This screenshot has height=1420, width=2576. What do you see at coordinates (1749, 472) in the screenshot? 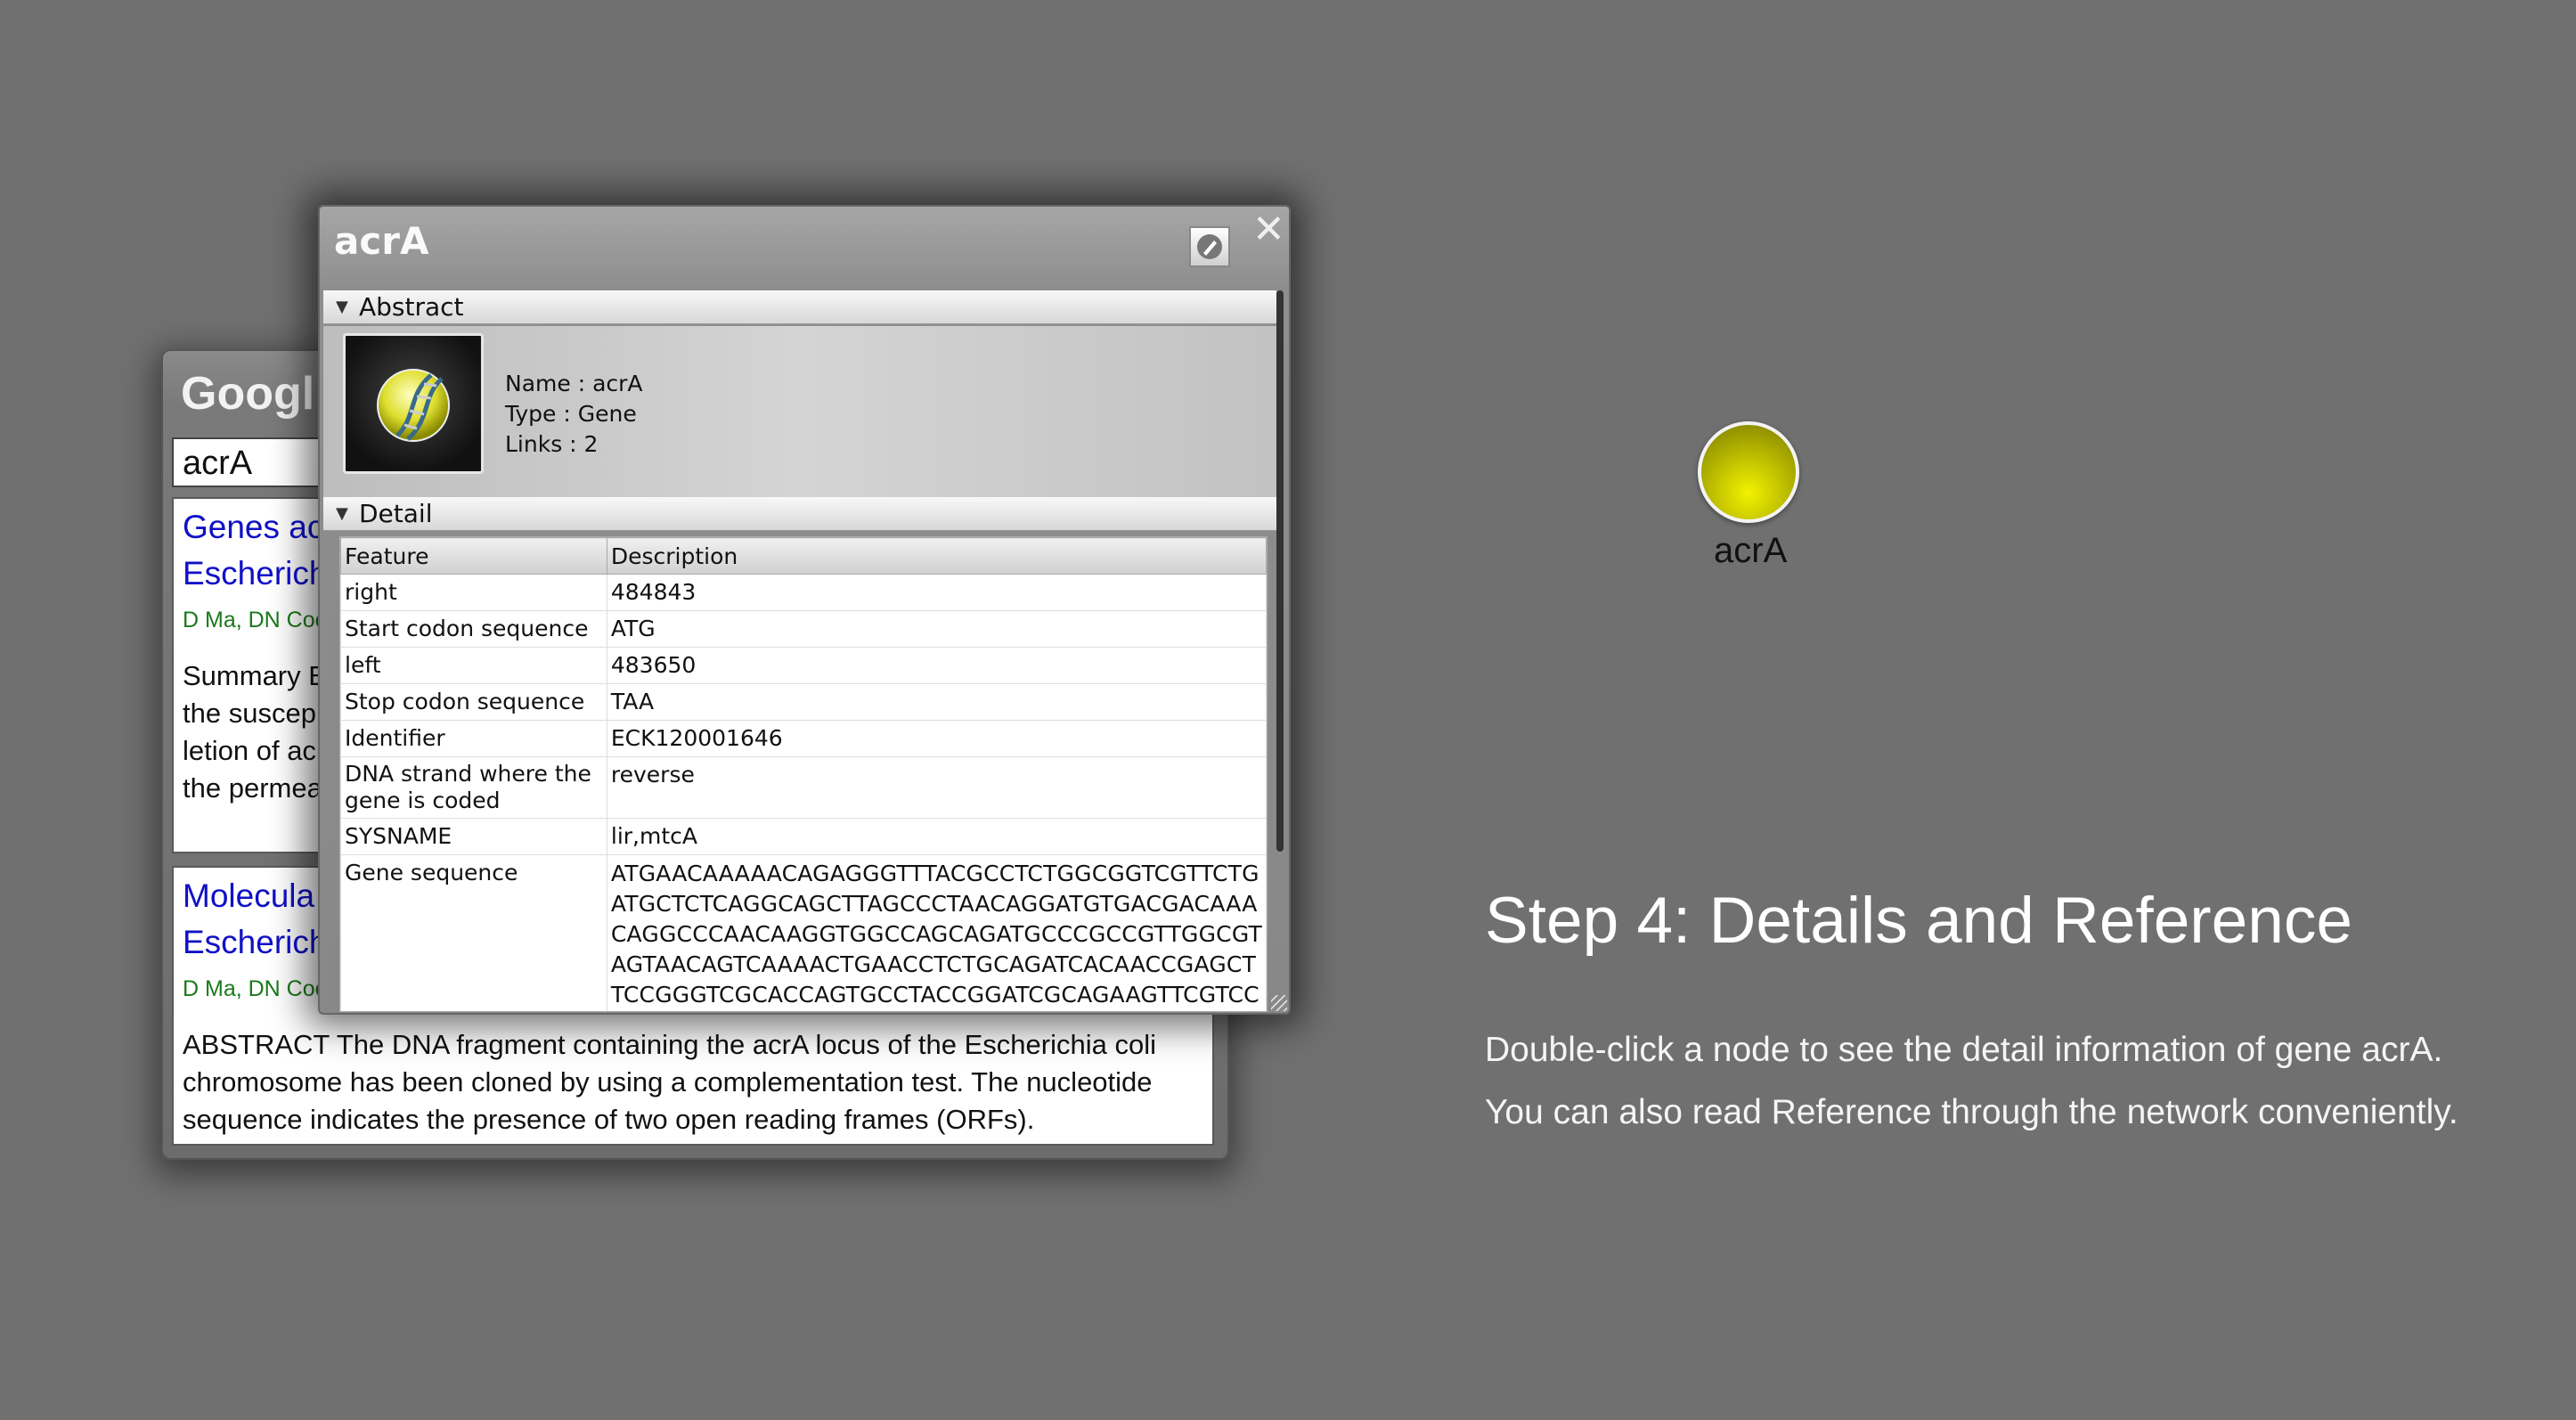
I see `network-node` at bounding box center [1749, 472].